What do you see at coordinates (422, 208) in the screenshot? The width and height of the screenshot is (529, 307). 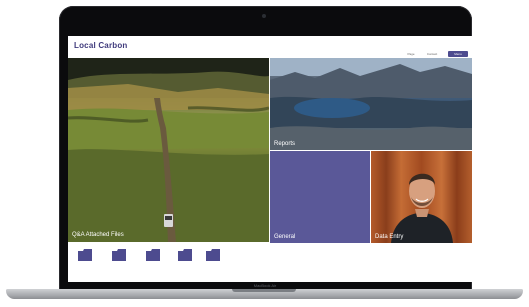 I see `smiling-man-portrait-photo` at bounding box center [422, 208].